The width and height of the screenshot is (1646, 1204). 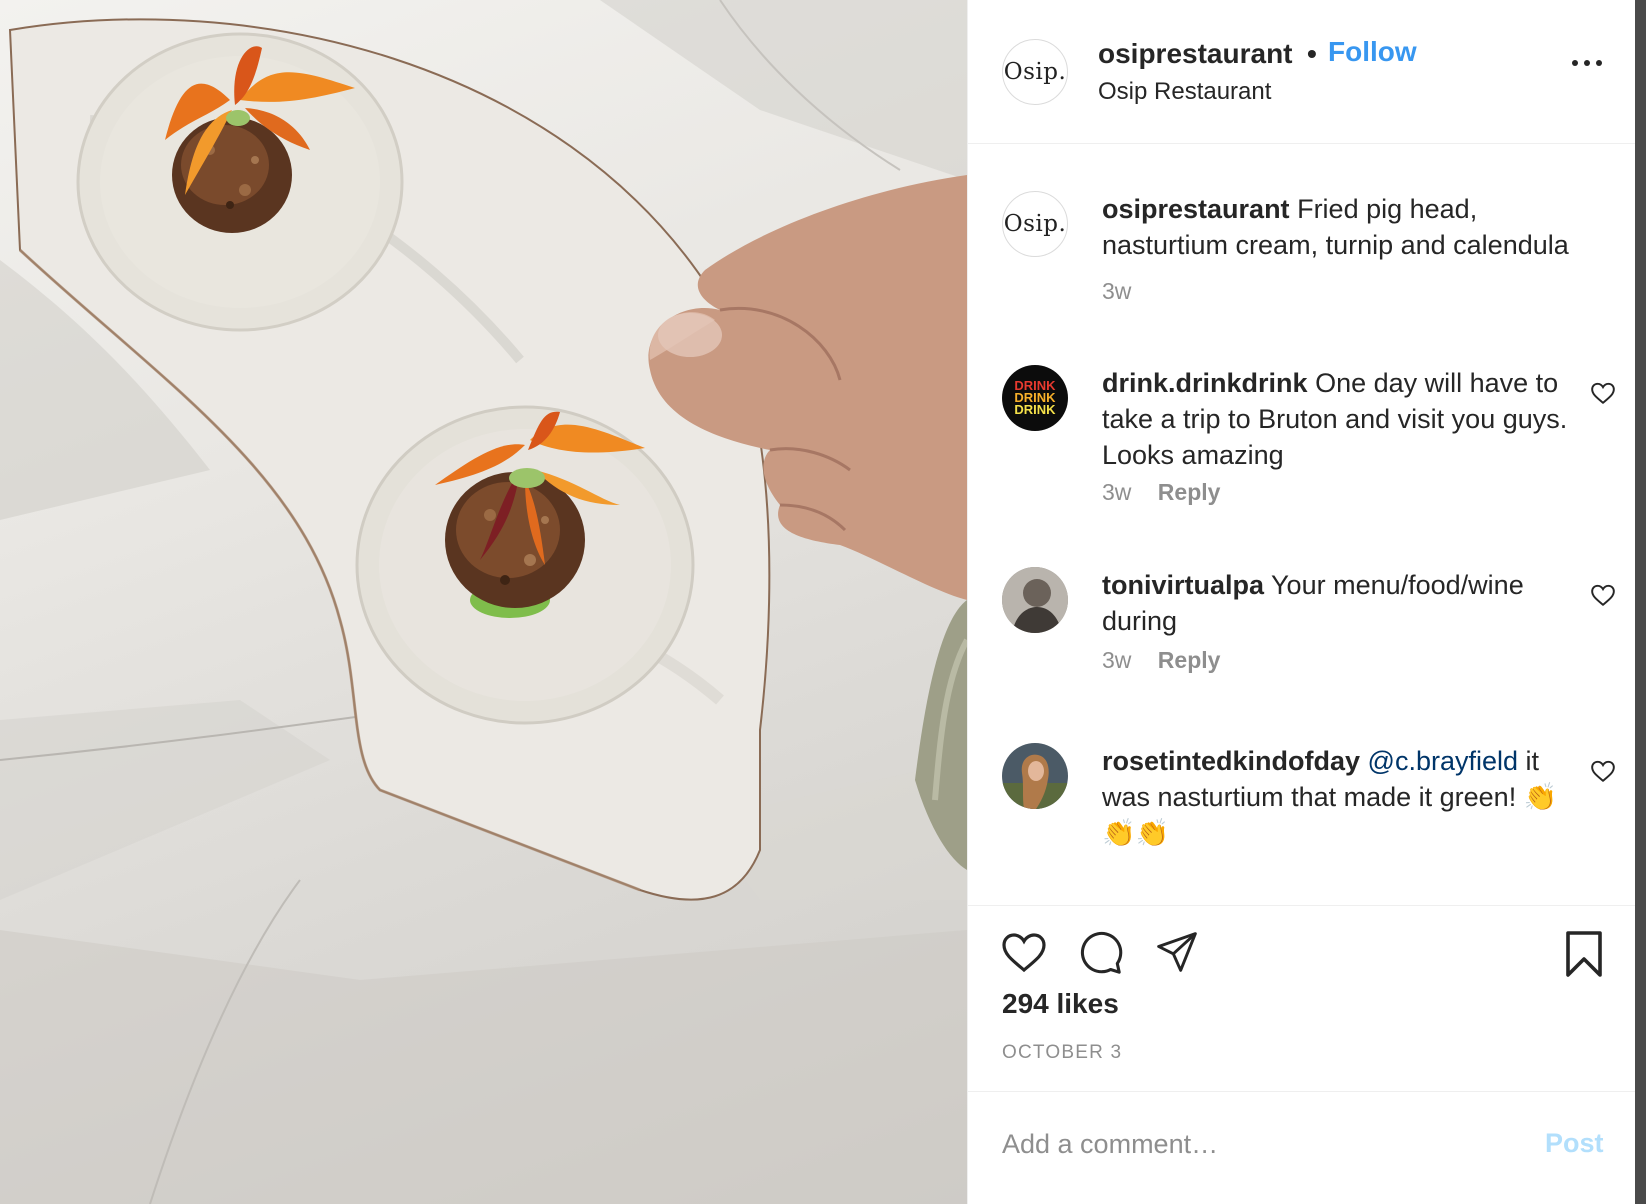 I want to click on post-location: Osip Restaurant, so click(x=1184, y=92).